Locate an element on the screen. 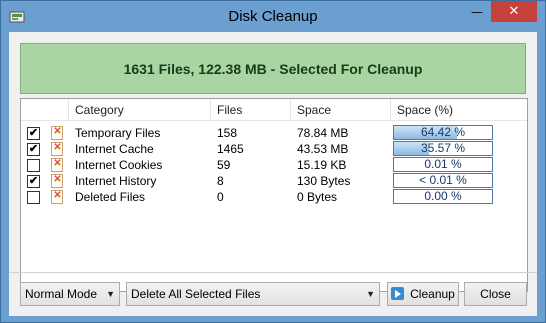 This screenshot has height=323, width=546. table-row: ✔ Temporary Files 158 78.84 MB 64.42 % is located at coordinates (274, 133).